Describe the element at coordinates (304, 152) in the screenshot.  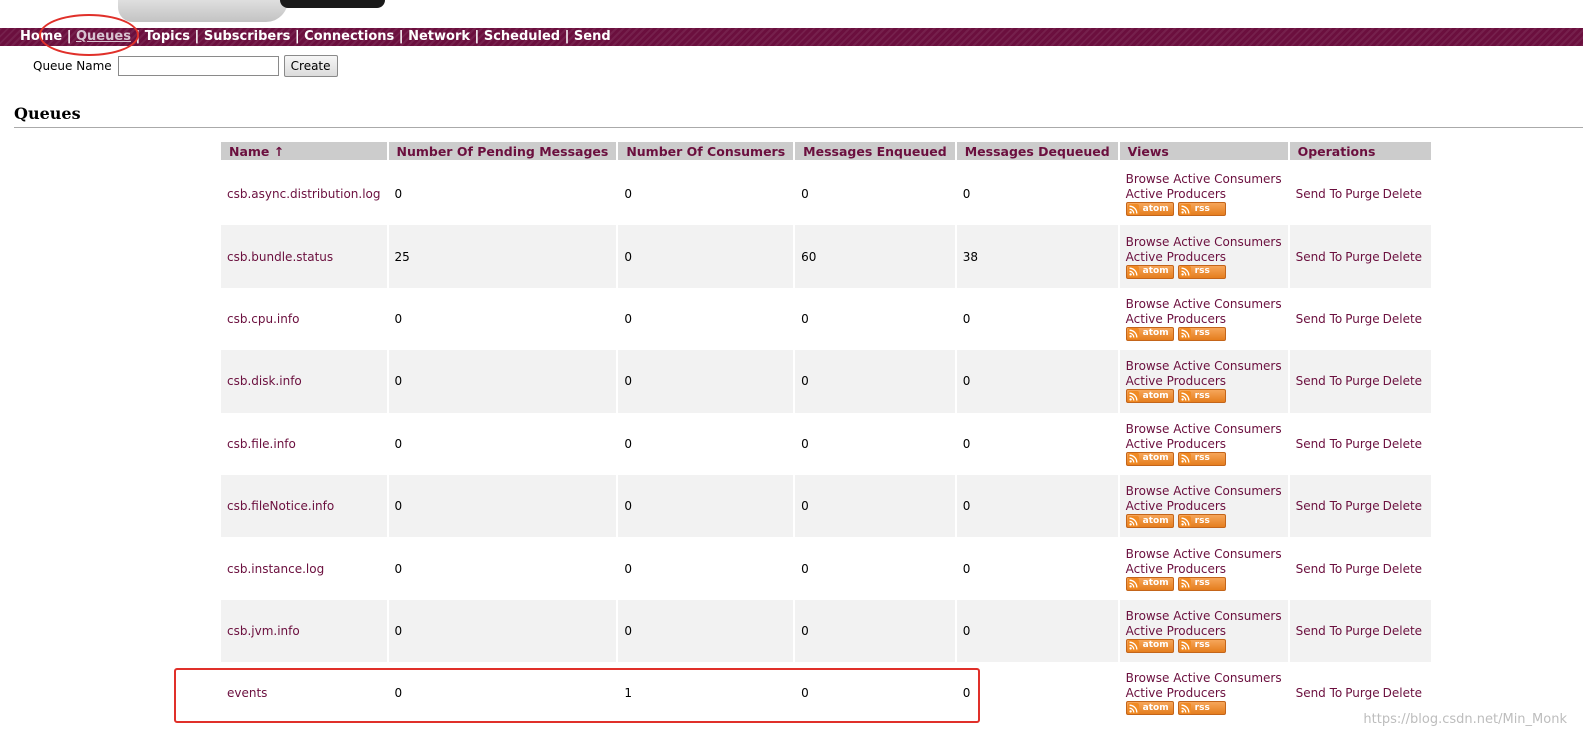
I see `column-header-name: Name ↑` at that location.